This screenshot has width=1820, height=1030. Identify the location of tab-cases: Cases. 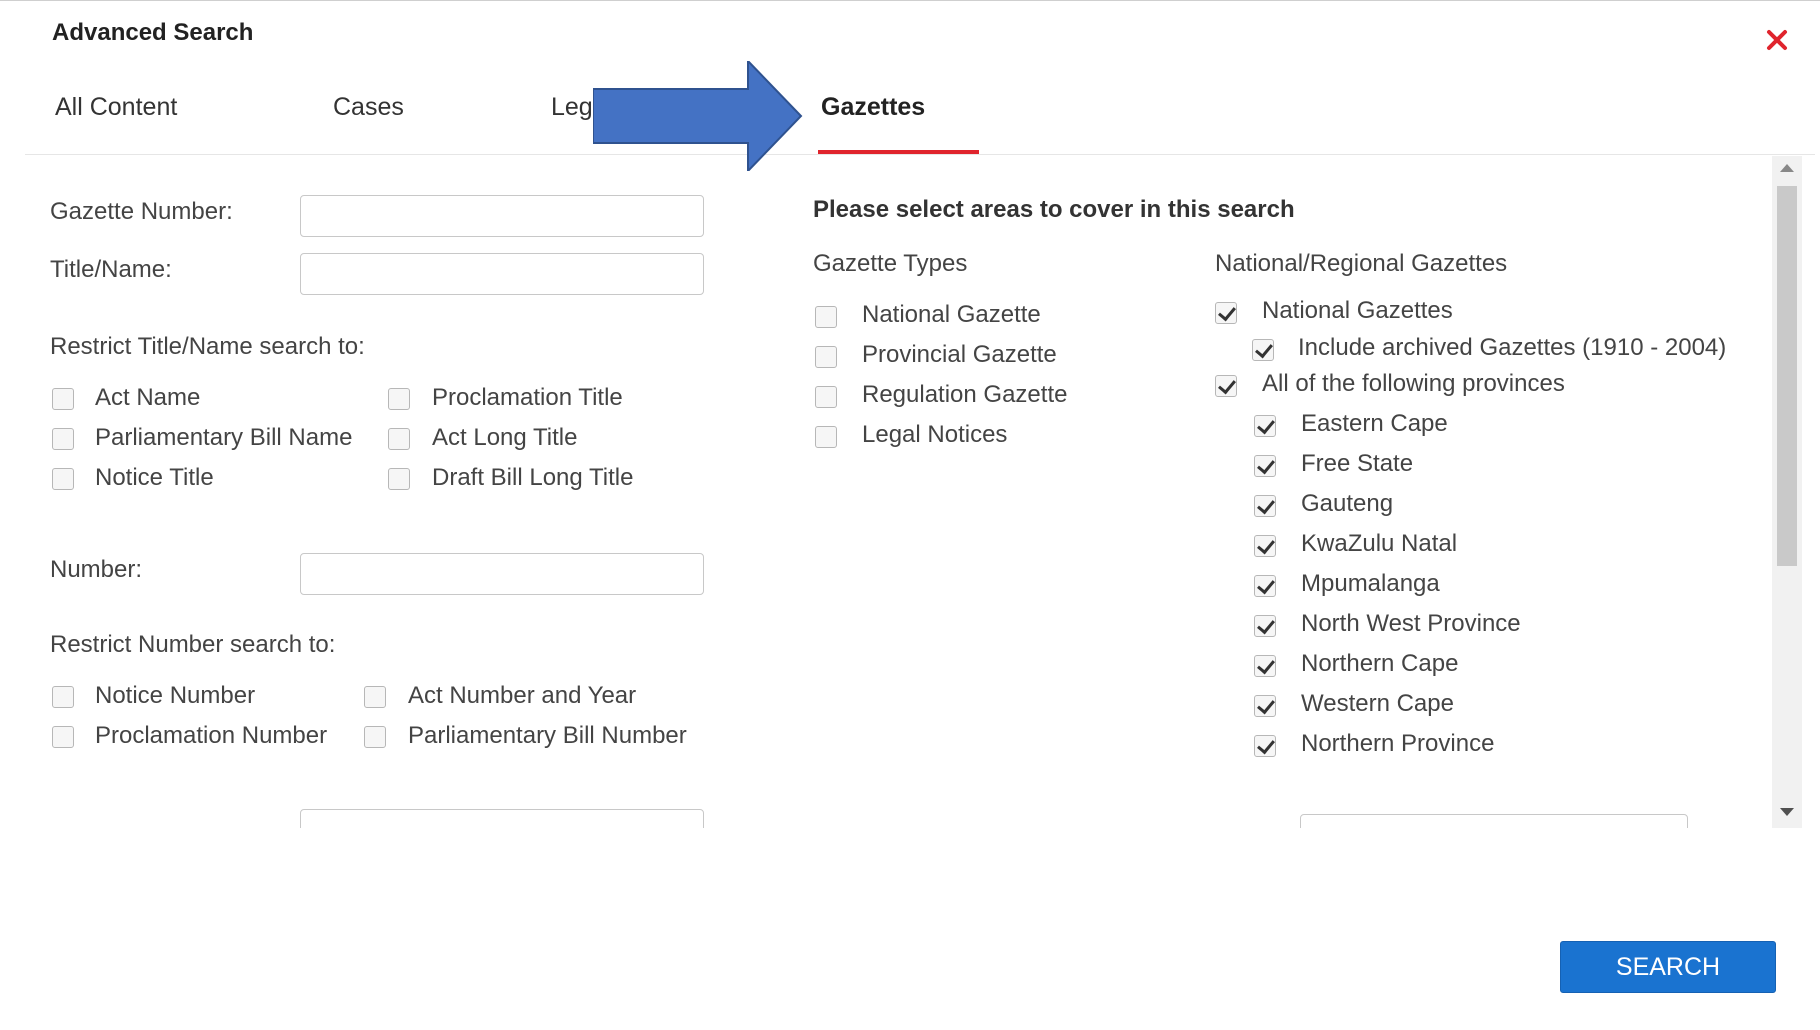
(368, 107).